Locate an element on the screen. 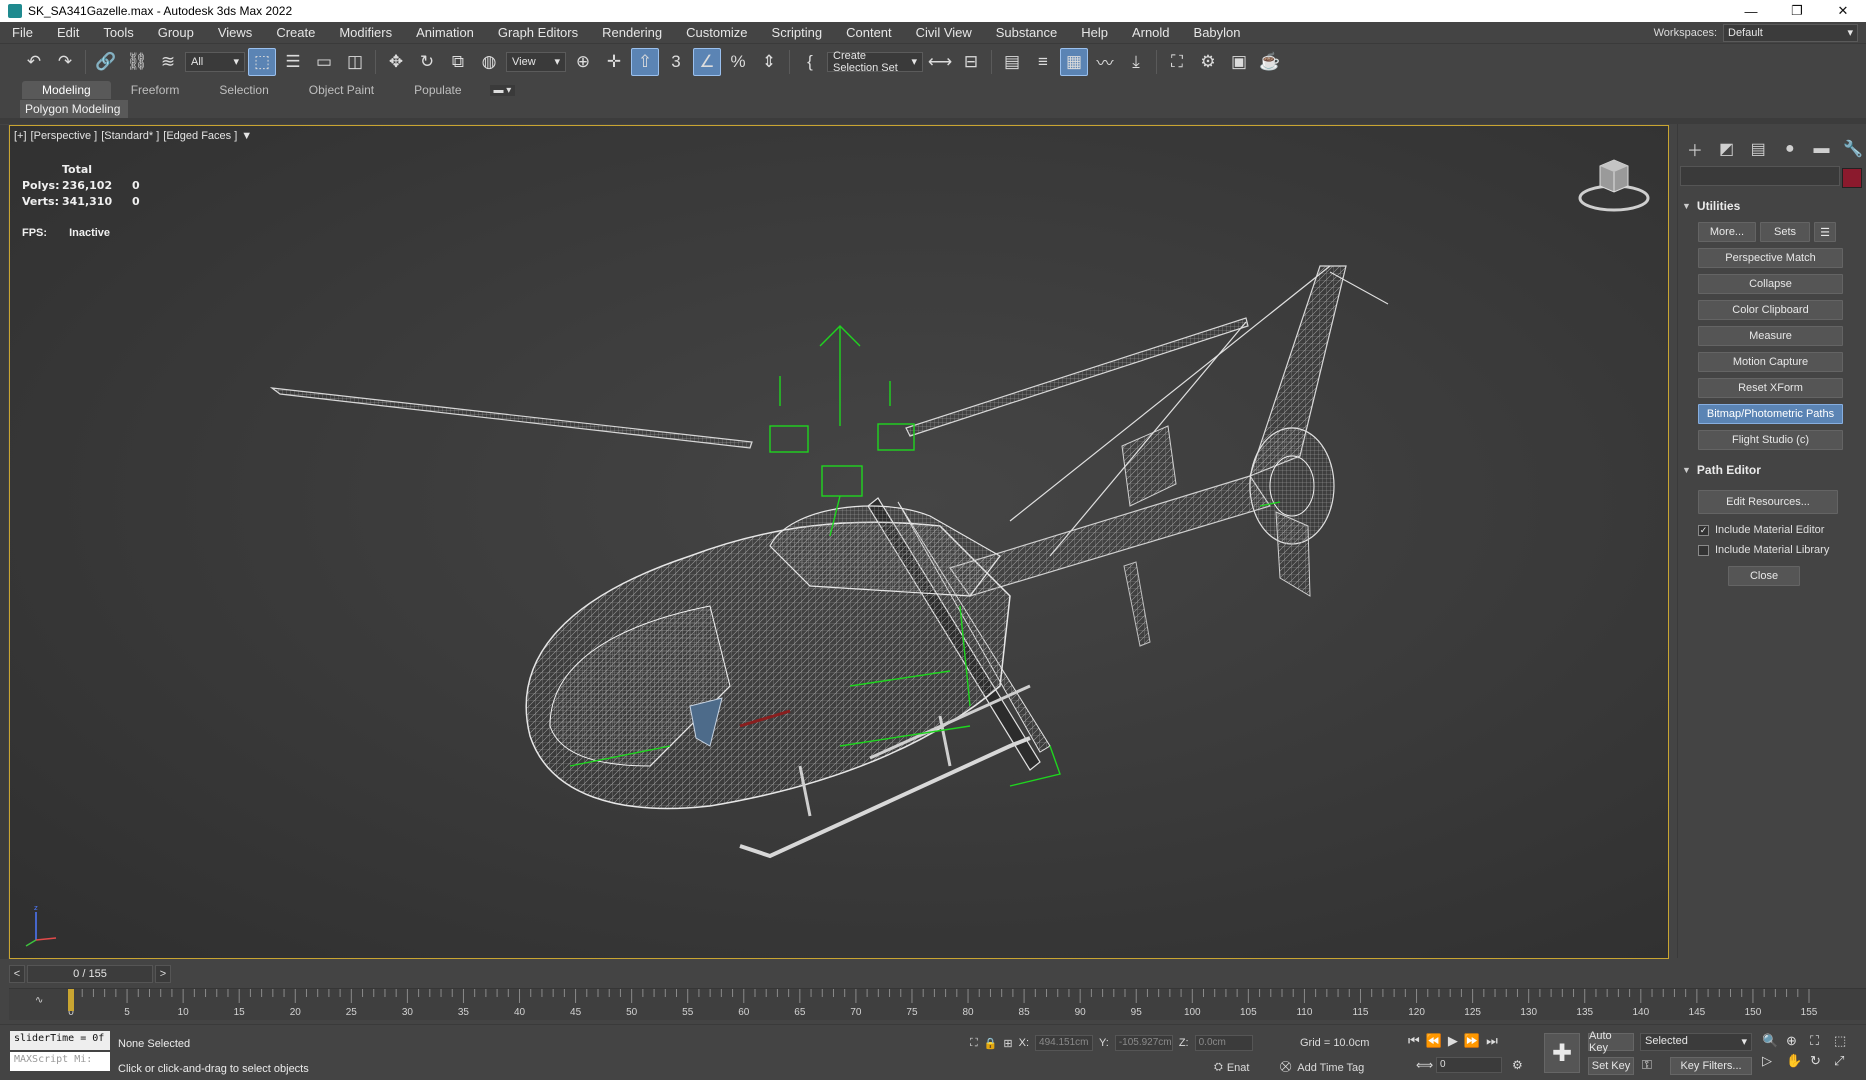  manipulate-icon: ✛ is located at coordinates (614, 62).